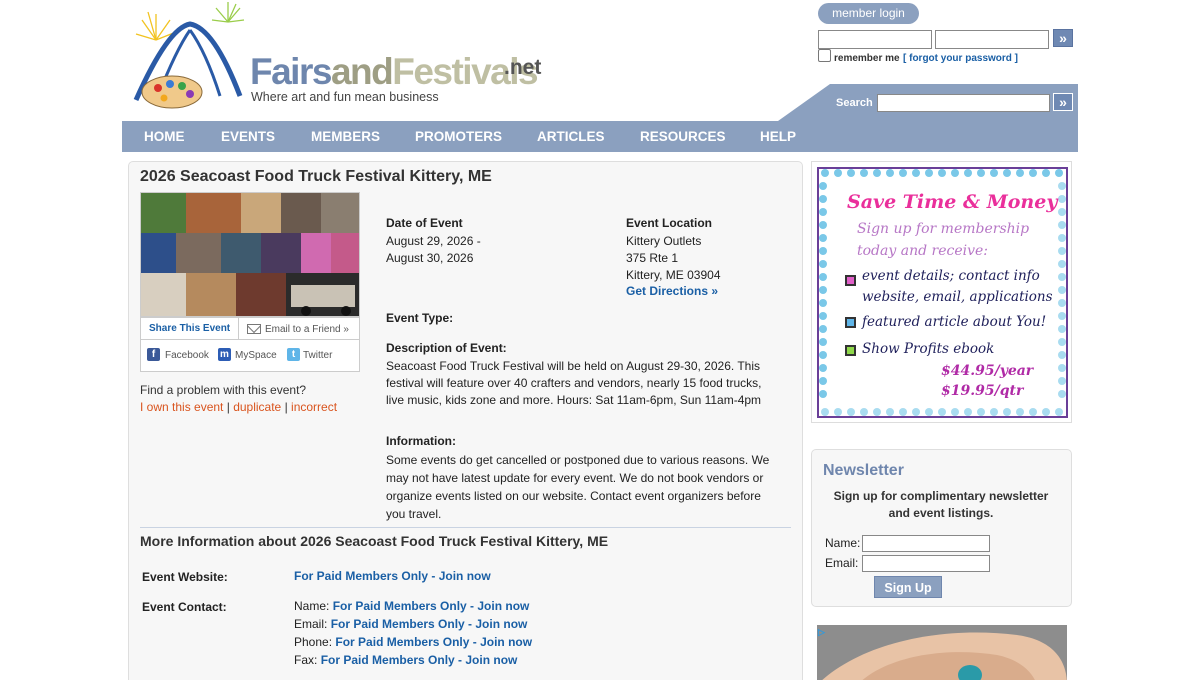 Image resolution: width=1200 pixels, height=680 pixels. What do you see at coordinates (957, 297) in the screenshot?
I see `promo-item: website, email, applications` at bounding box center [957, 297].